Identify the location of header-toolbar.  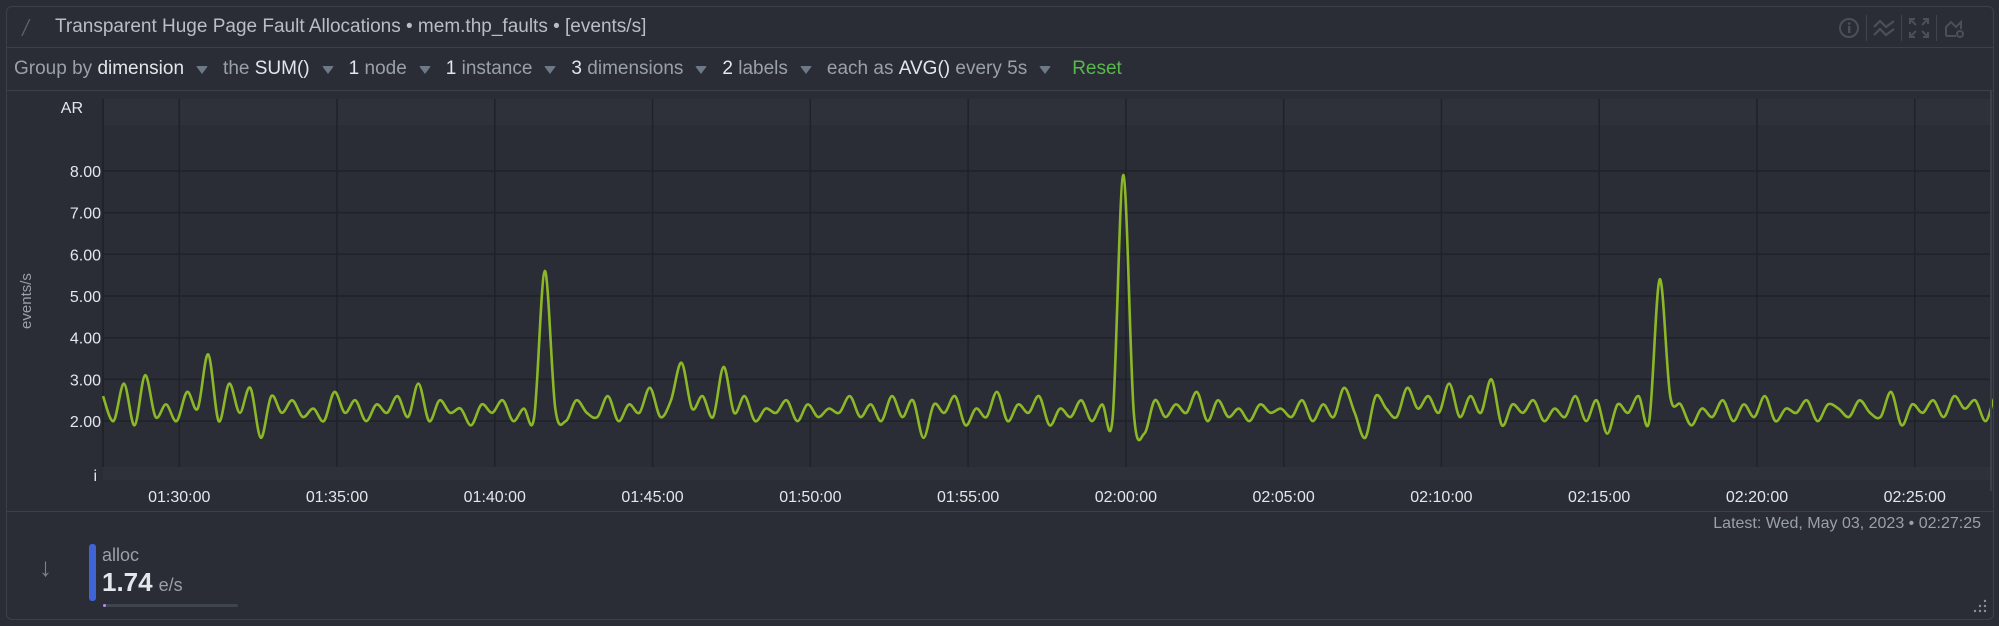
(1901, 28).